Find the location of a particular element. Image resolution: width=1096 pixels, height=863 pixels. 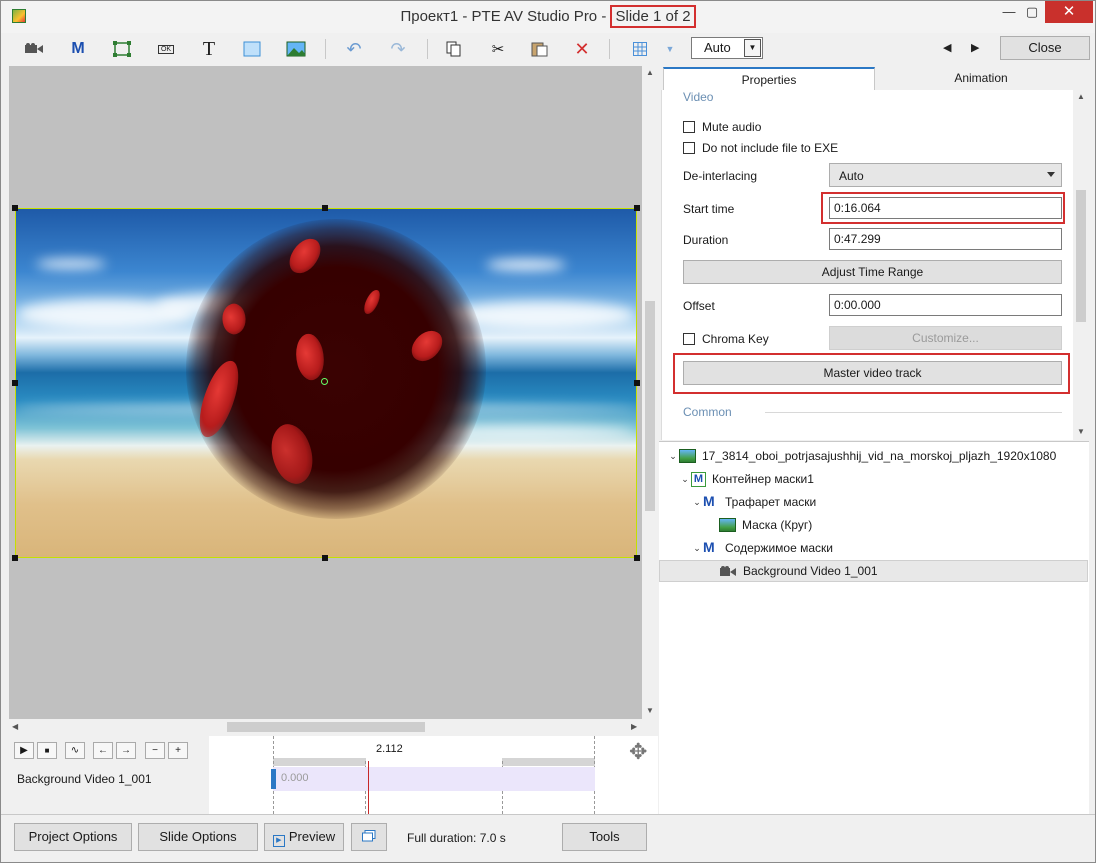

track-label: Background Video 1_001 is located at coordinates (84, 779).